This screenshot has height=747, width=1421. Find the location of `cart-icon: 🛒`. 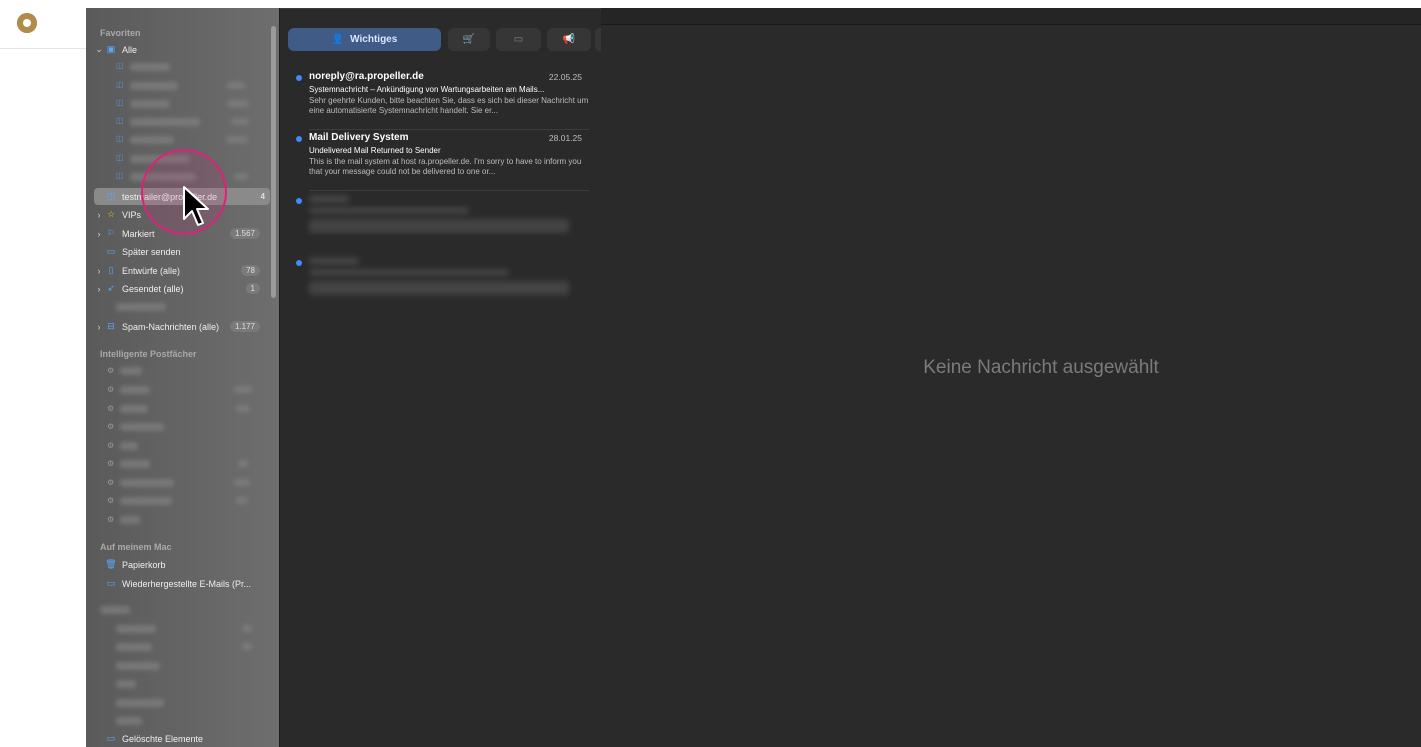

cart-icon: 🛒 is located at coordinates (469, 39).